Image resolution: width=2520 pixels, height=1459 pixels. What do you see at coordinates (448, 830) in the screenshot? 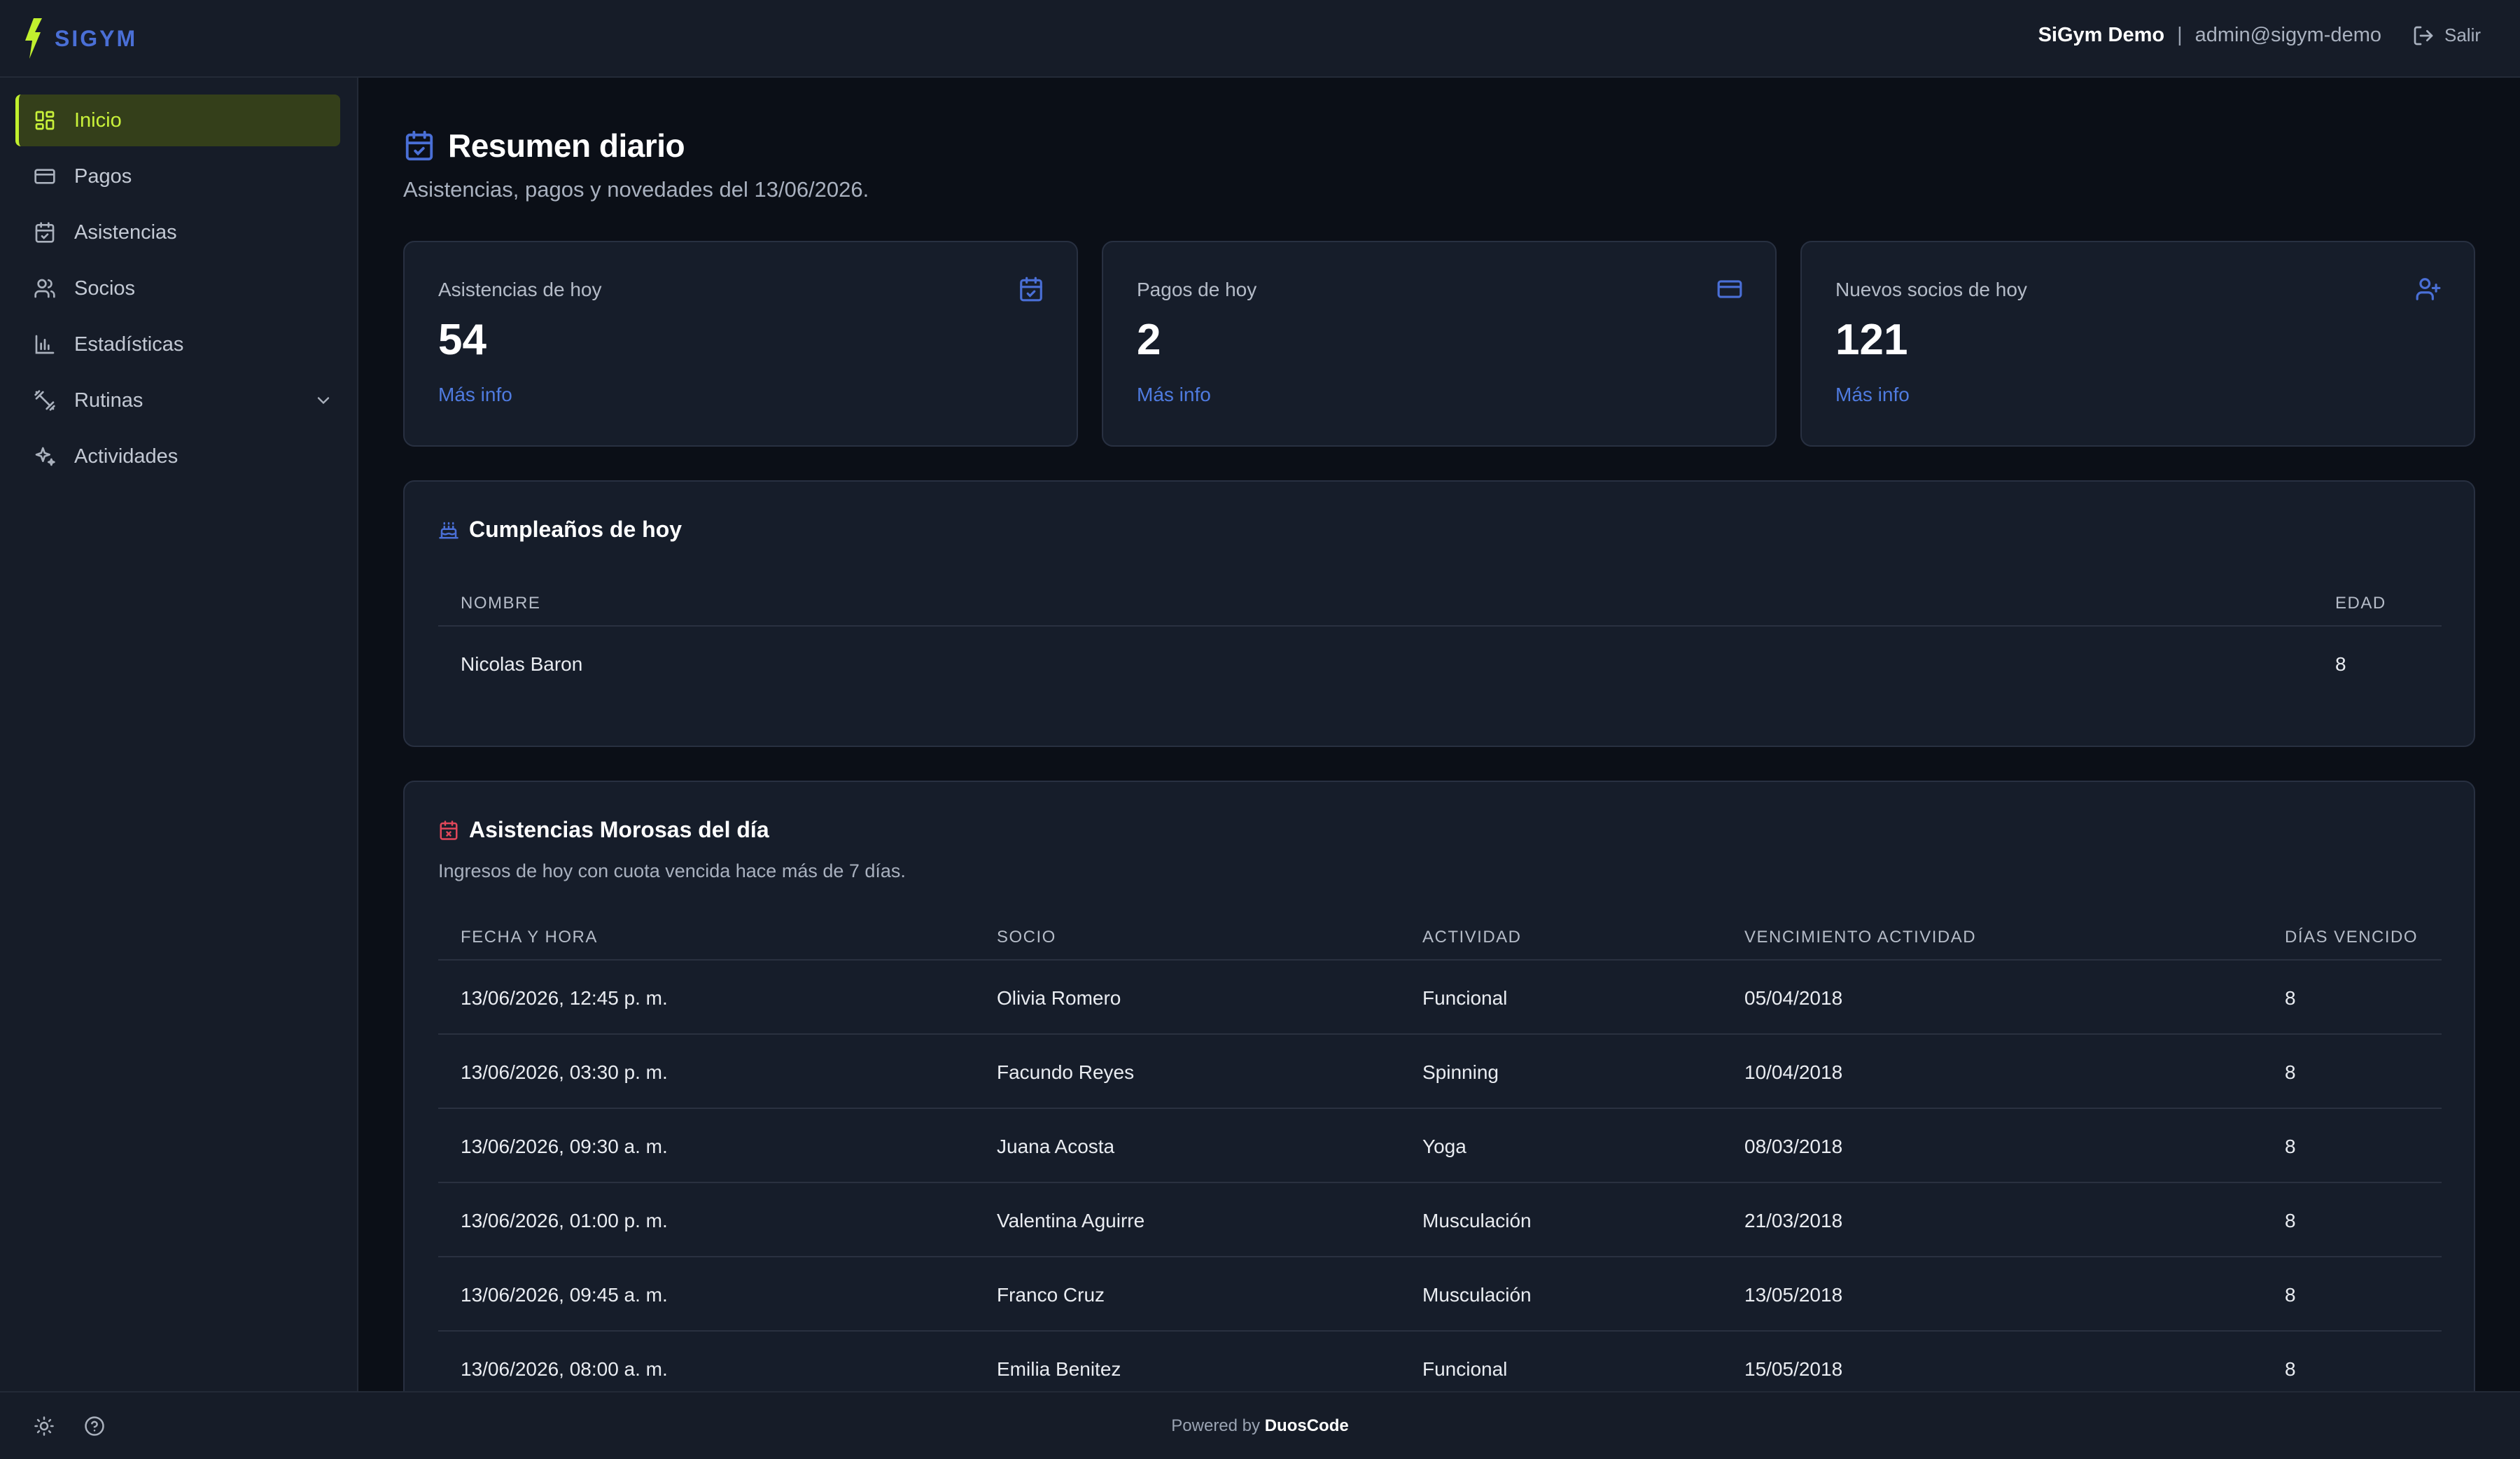
I see `calendar-x-icon` at bounding box center [448, 830].